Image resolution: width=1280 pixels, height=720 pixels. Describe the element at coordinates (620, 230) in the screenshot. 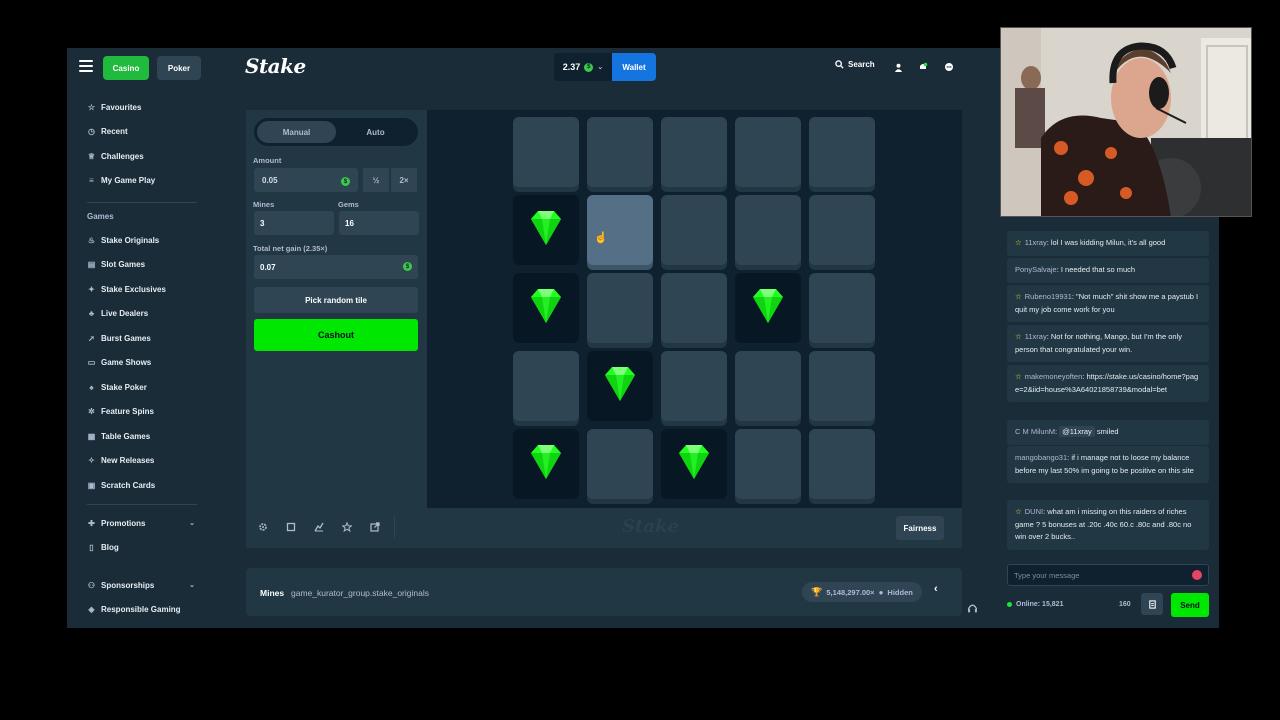

I see `mine-tile: ☝` at that location.